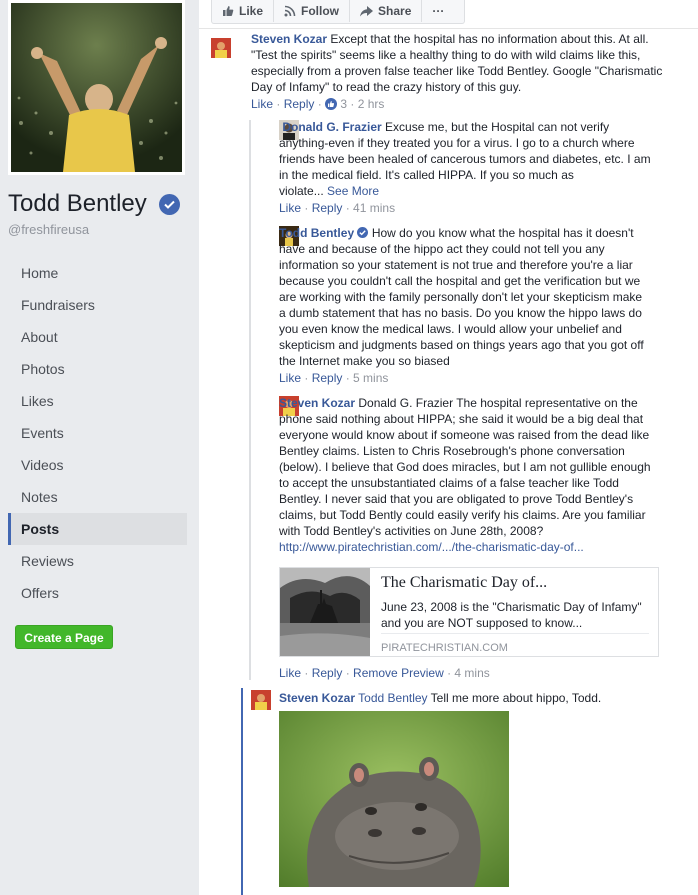  Describe the element at coordinates (228, 11) in the screenshot. I see `thumbs-up-icon` at that location.